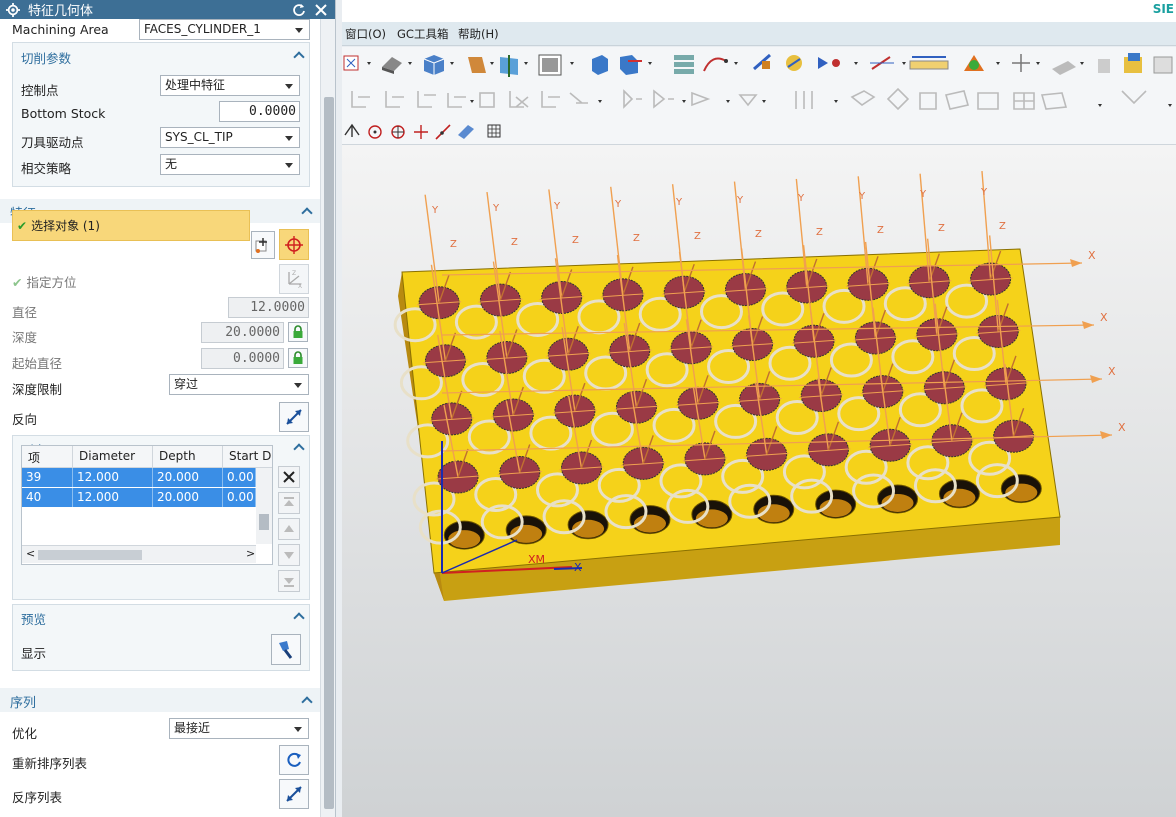 The image size is (1176, 817). I want to click on check-icon: ✔, so click(17, 282).